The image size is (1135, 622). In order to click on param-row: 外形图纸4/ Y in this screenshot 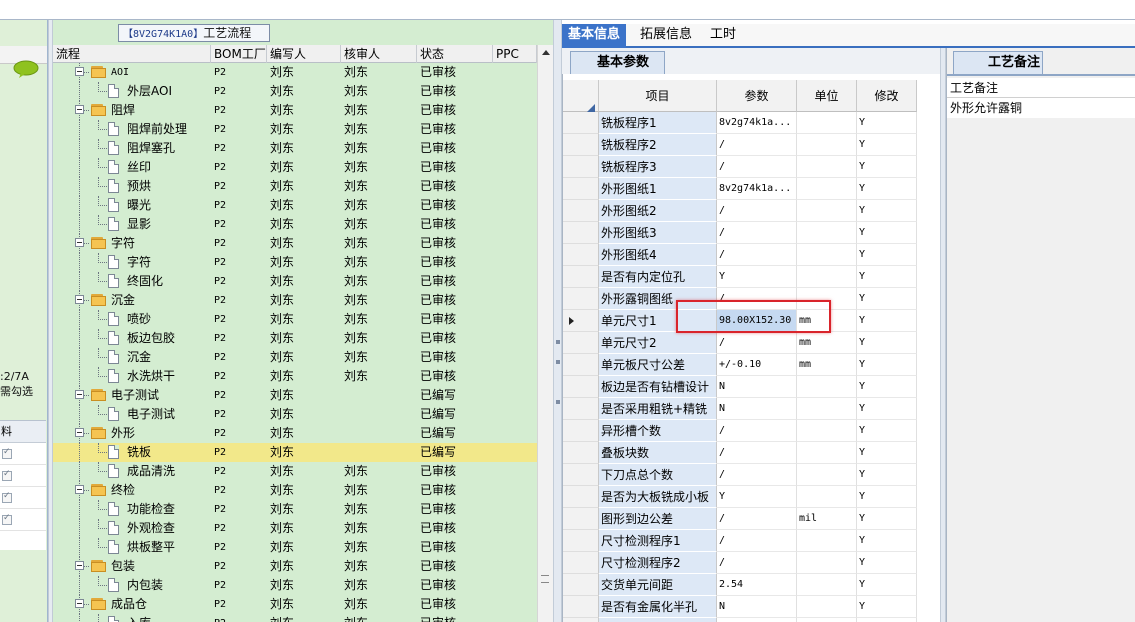, I will do `click(752, 255)`.